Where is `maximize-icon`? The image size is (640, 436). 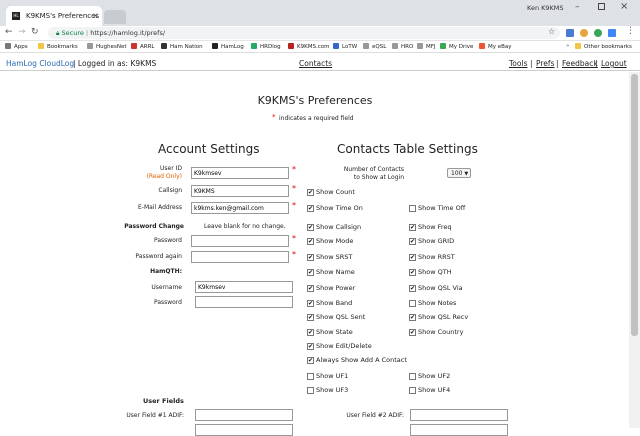 maximize-icon is located at coordinates (601, 6).